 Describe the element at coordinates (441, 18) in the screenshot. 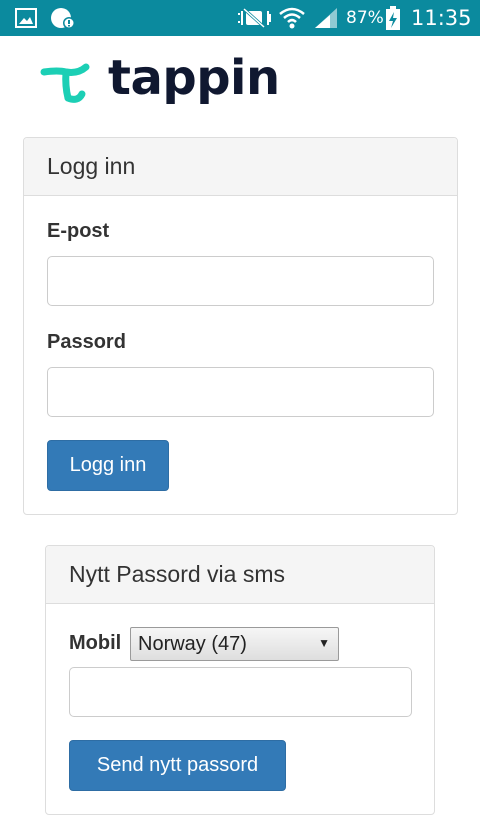

I see `clock: 11:35` at that location.